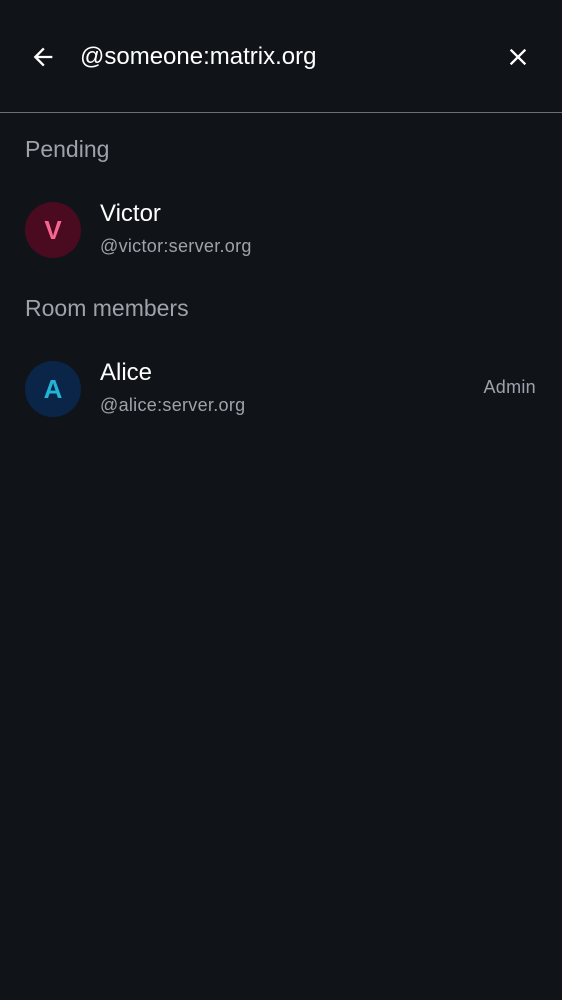 The image size is (562, 1000). Describe the element at coordinates (130, 213) in the screenshot. I see `member-name: Victor` at that location.